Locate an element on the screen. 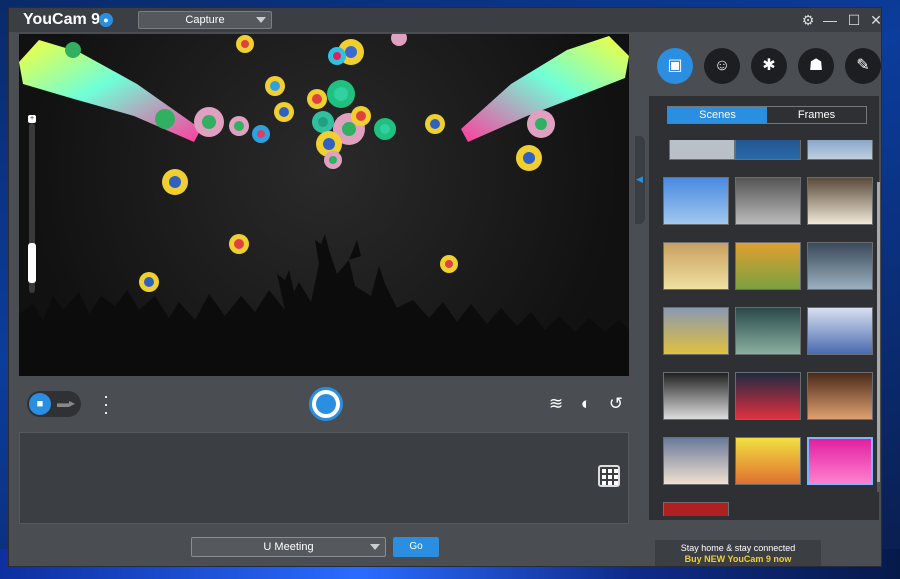 The image size is (900, 579). zoom-slider-handle is located at coordinates (32, 263).